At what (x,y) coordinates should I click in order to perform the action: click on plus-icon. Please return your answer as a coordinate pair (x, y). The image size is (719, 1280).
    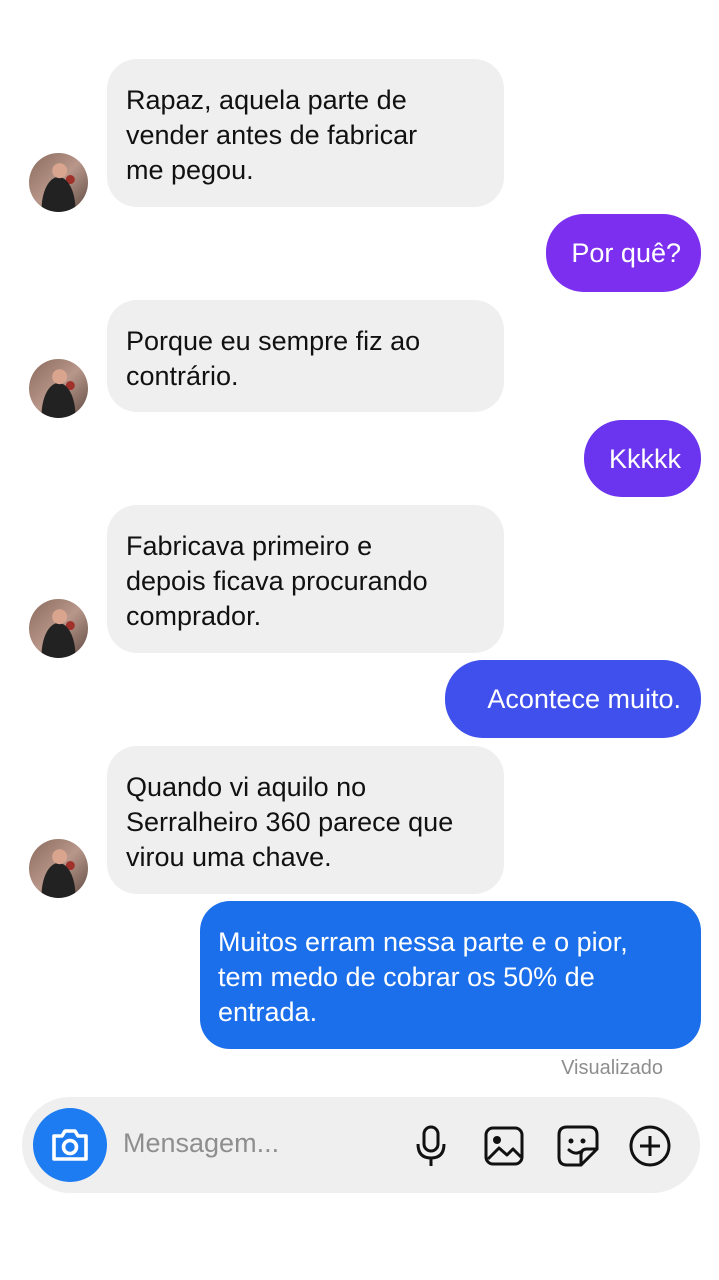
    Looking at the image, I should click on (650, 1146).